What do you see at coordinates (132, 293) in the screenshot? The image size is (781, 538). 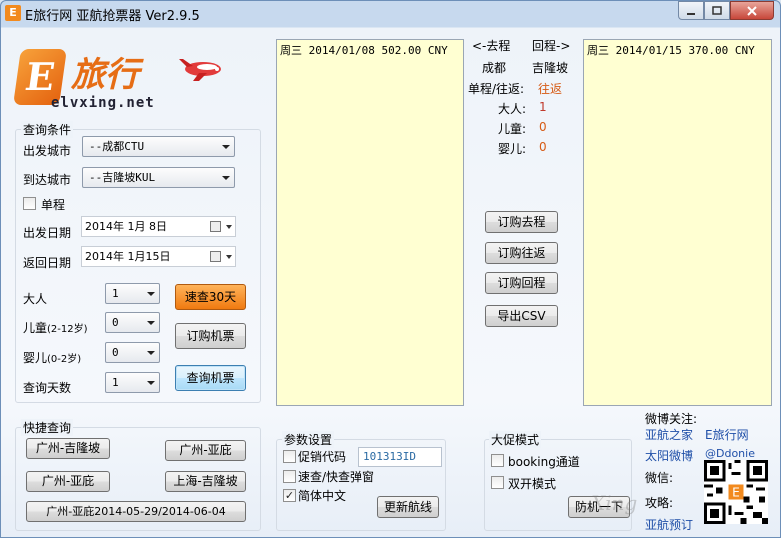 I see `adult-select: 1` at bounding box center [132, 293].